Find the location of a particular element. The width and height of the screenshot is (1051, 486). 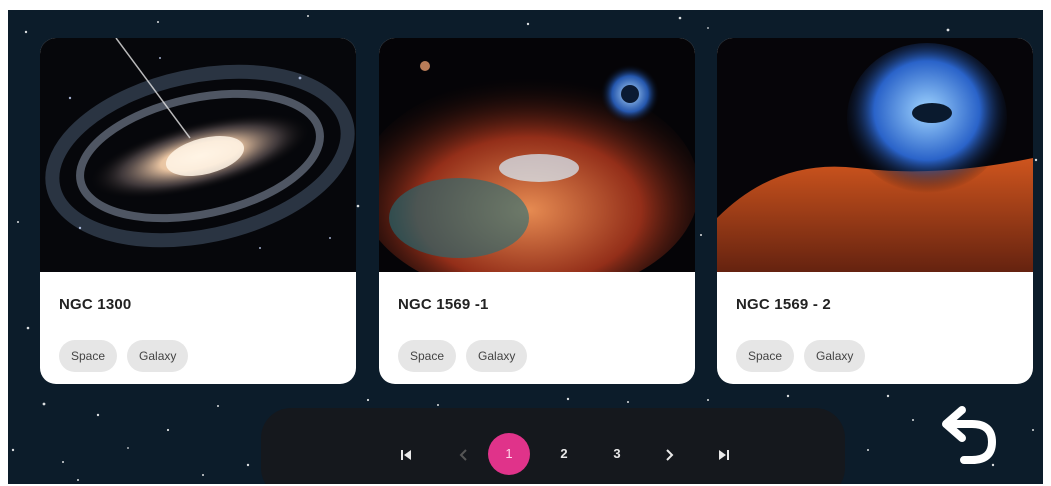

pagination-bar: 1 2 3 is located at coordinates (553, 446).